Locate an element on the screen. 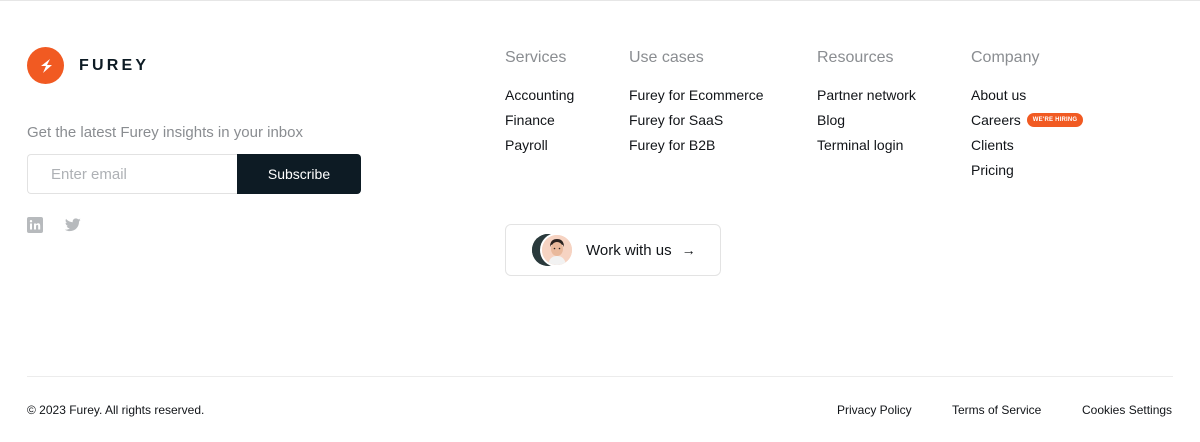 This screenshot has height=442, width=1200. email-input is located at coordinates (132, 174).